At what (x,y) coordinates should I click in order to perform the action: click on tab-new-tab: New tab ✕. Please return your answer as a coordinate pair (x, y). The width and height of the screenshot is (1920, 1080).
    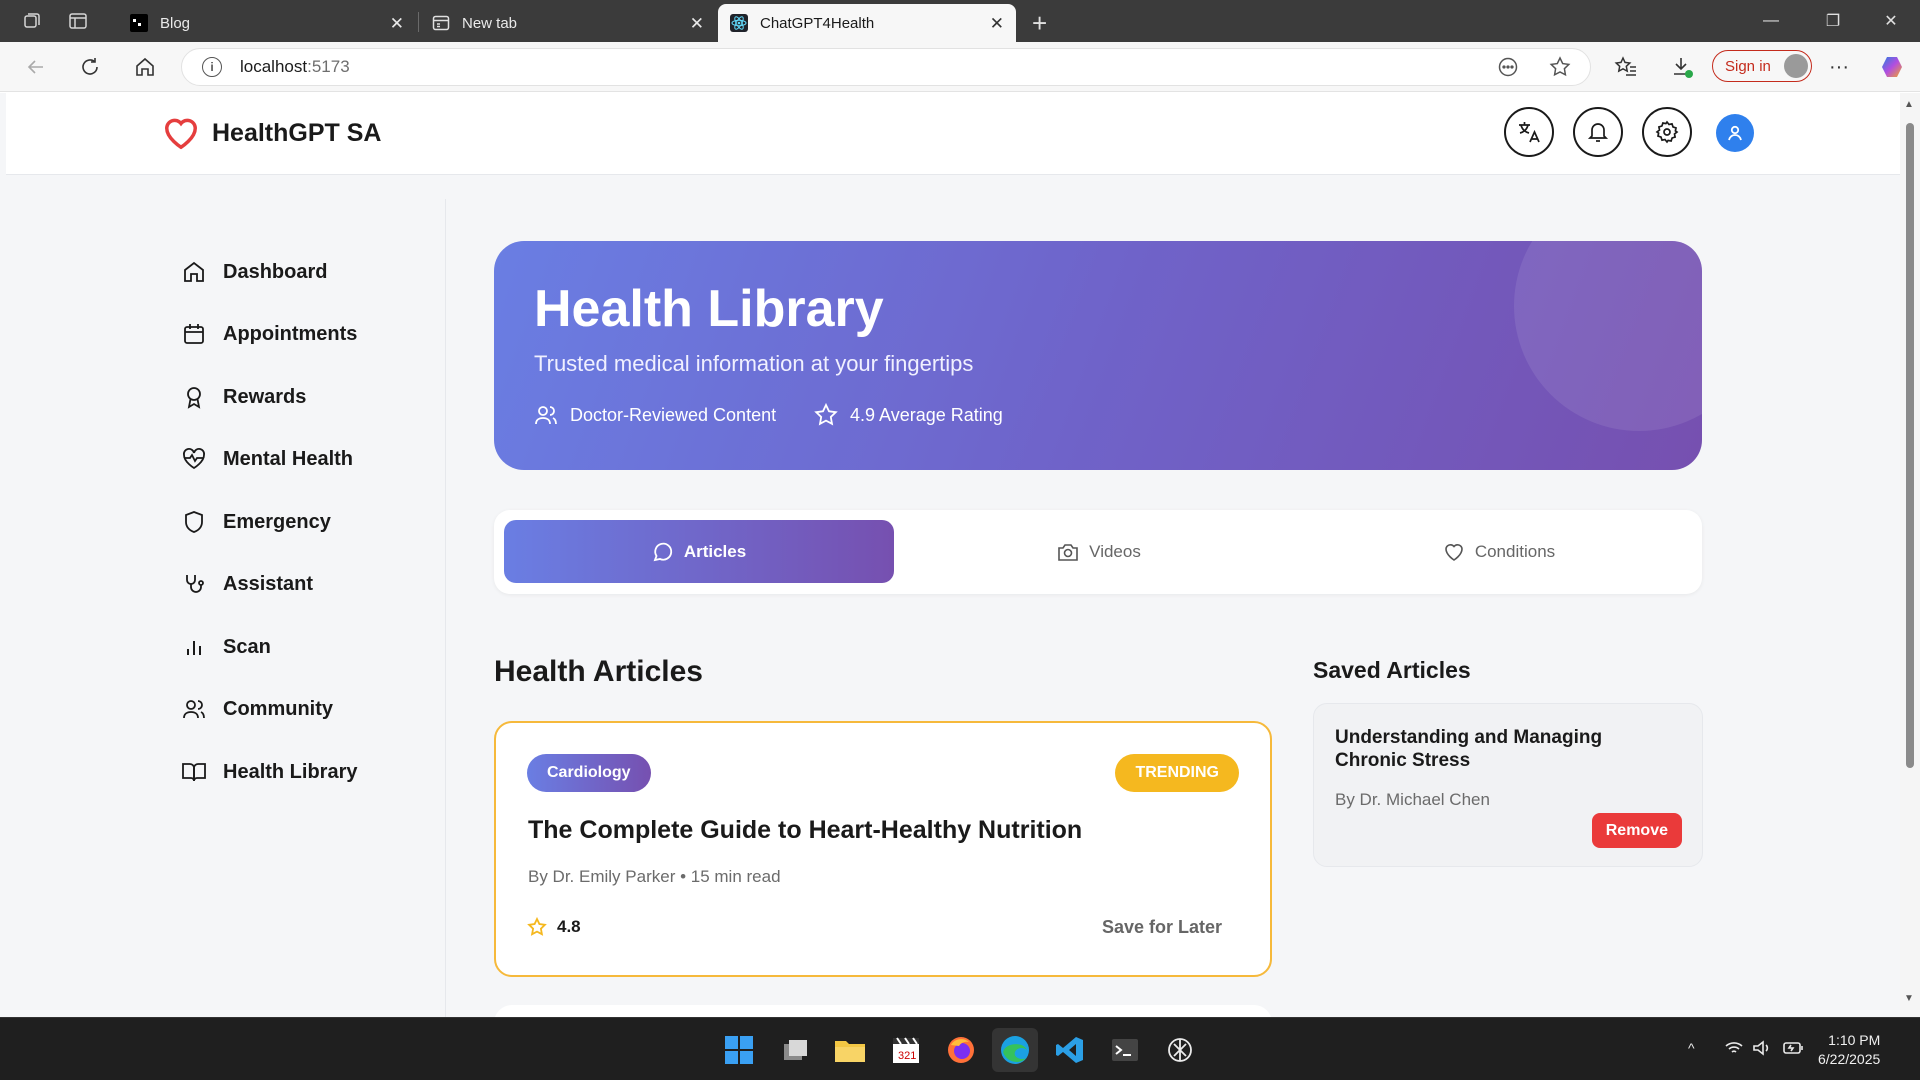
    Looking at the image, I should click on (568, 23).